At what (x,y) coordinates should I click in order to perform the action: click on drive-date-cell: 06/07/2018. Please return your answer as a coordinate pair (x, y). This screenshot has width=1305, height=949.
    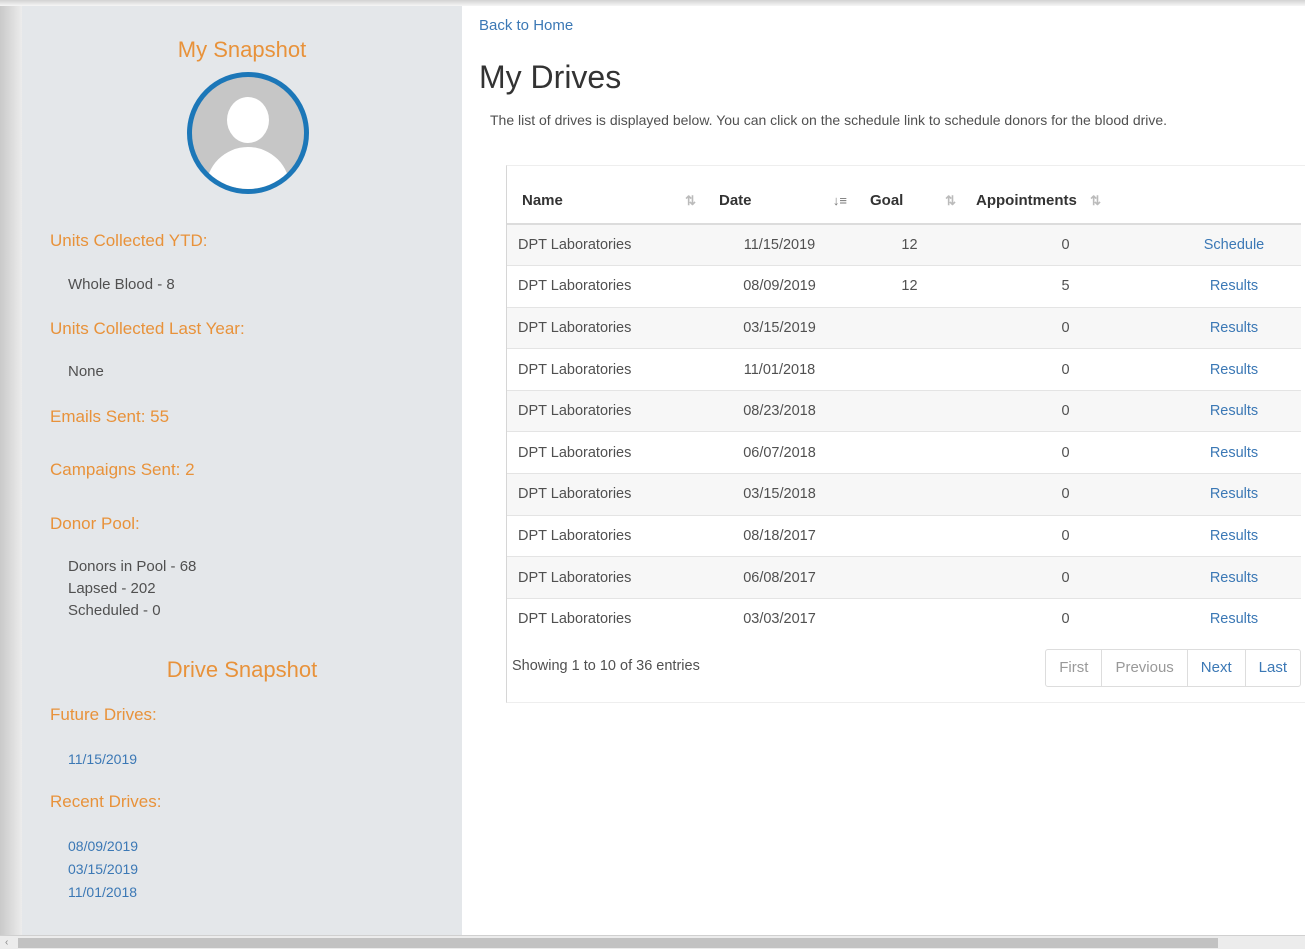
    Looking at the image, I should click on (779, 452).